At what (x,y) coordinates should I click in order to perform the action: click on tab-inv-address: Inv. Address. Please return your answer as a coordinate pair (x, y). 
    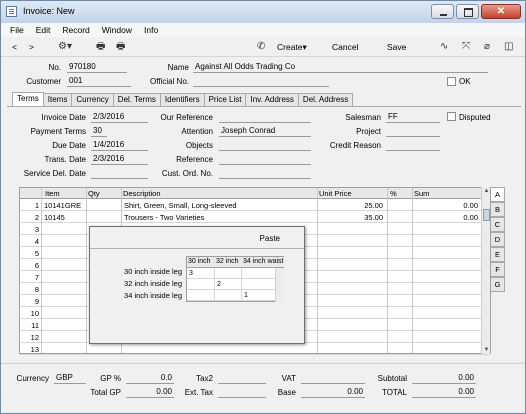
    Looking at the image, I should click on (272, 99).